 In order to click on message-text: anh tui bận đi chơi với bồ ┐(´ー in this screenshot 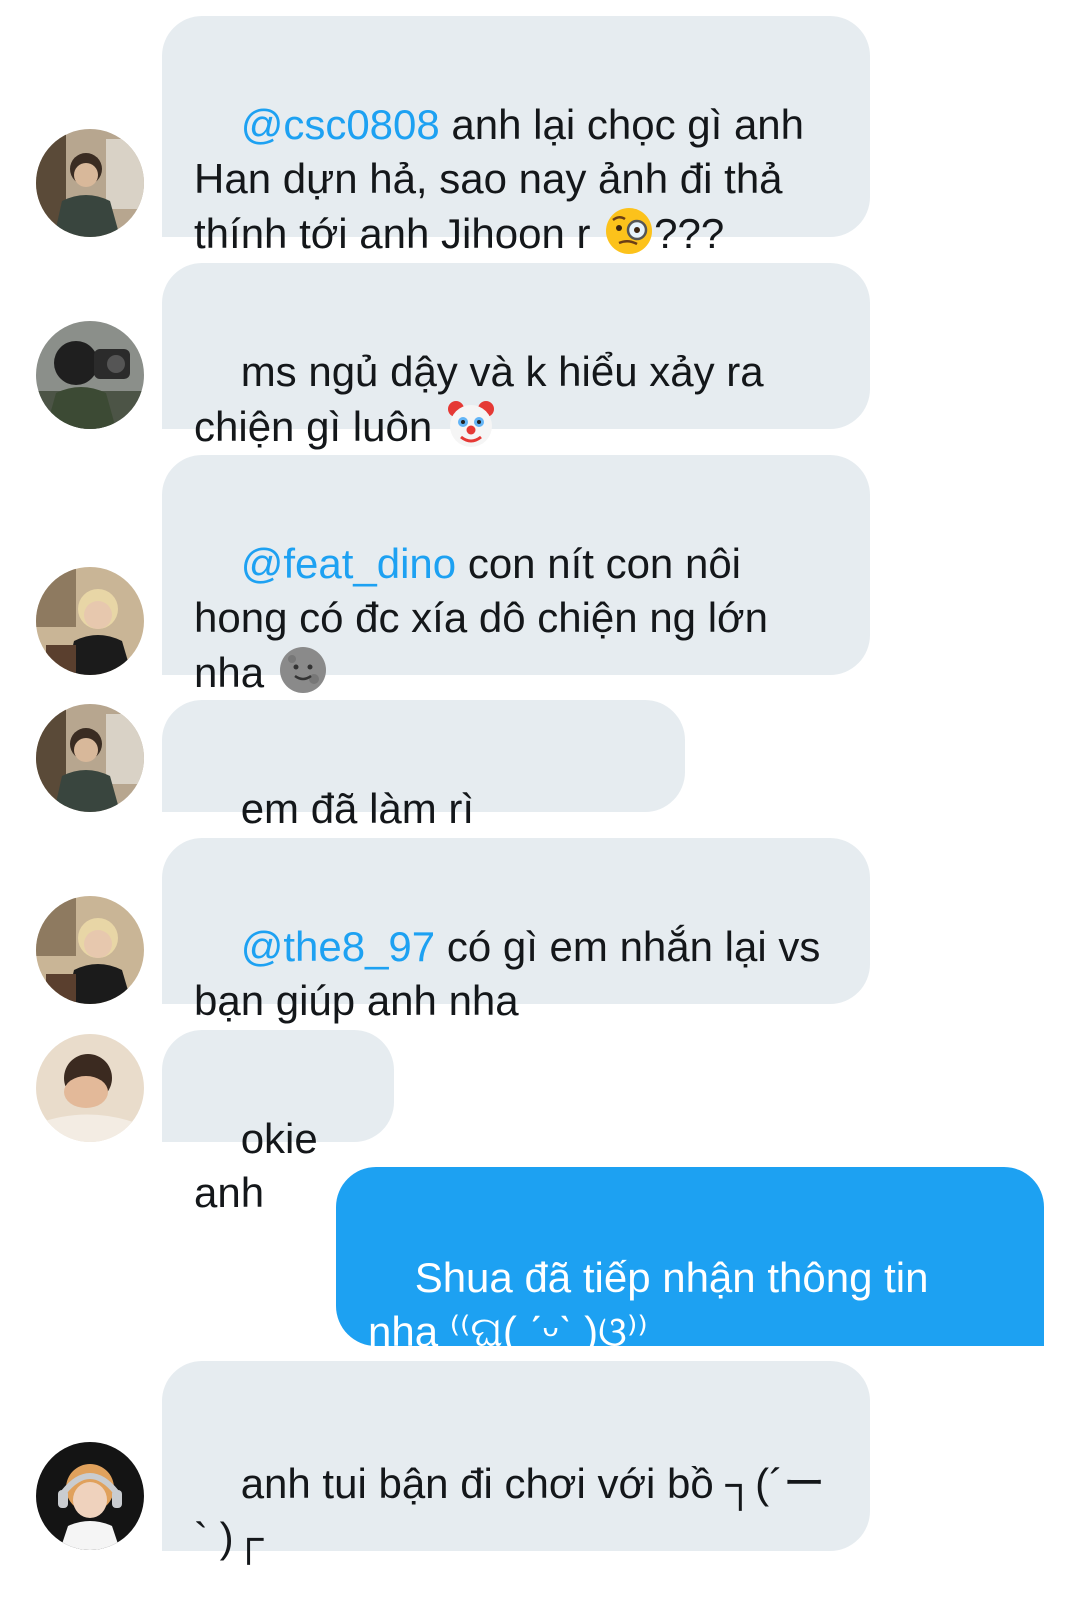, I will do `click(533, 1483)`.